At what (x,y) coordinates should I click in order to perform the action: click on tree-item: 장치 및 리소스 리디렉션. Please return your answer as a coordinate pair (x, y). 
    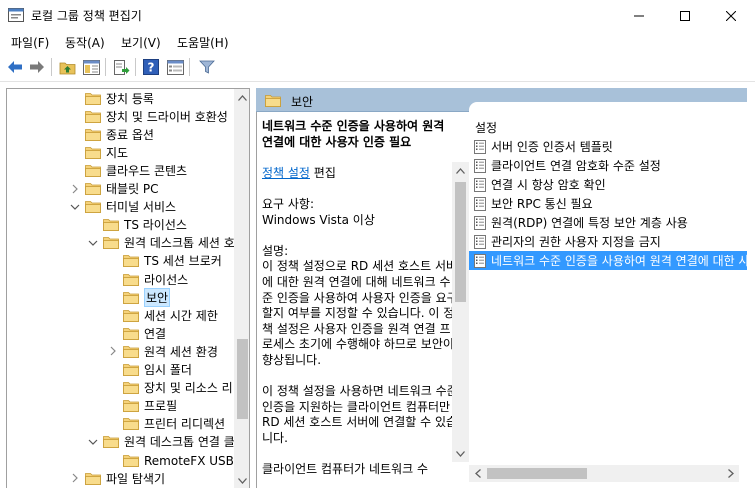
    Looking at the image, I should click on (186, 388).